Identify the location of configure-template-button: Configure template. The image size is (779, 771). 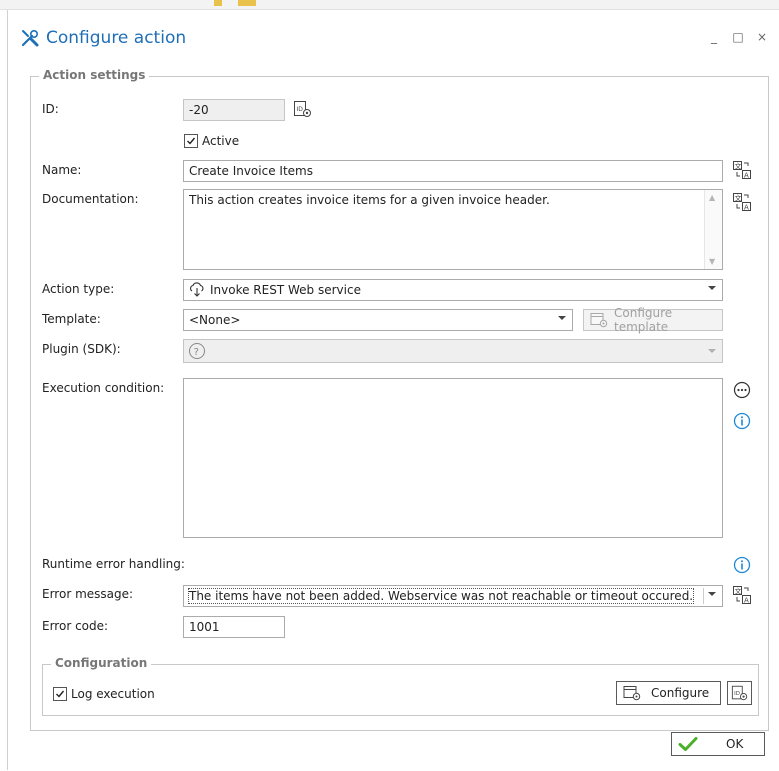
(653, 320).